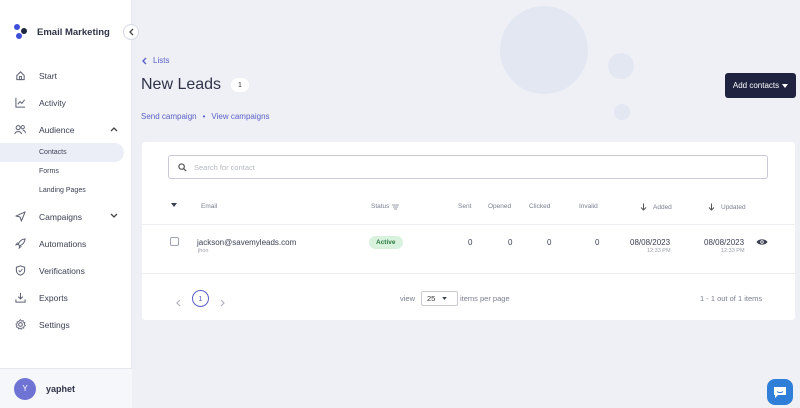 The height and width of the screenshot is (408, 800). What do you see at coordinates (643, 207) in the screenshot?
I see `arrow-down-icon` at bounding box center [643, 207].